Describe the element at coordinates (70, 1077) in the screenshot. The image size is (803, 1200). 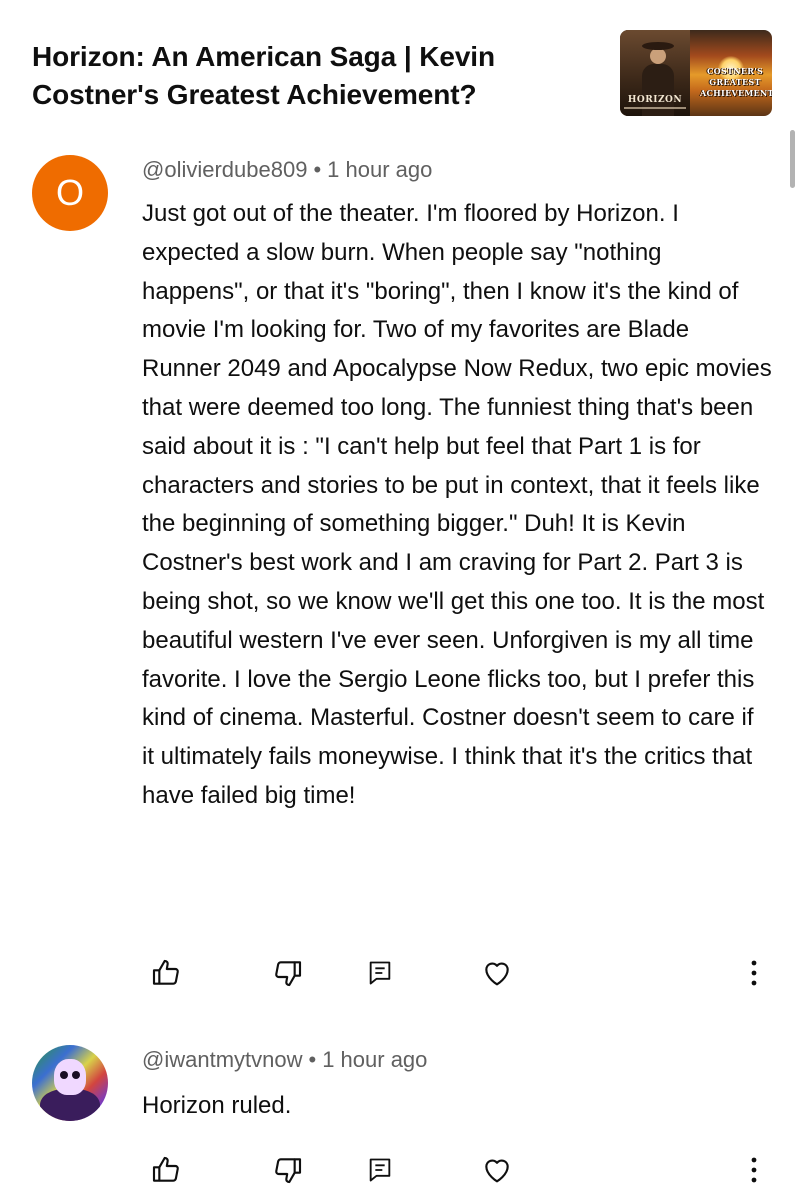
I see `avatar-skull` at that location.